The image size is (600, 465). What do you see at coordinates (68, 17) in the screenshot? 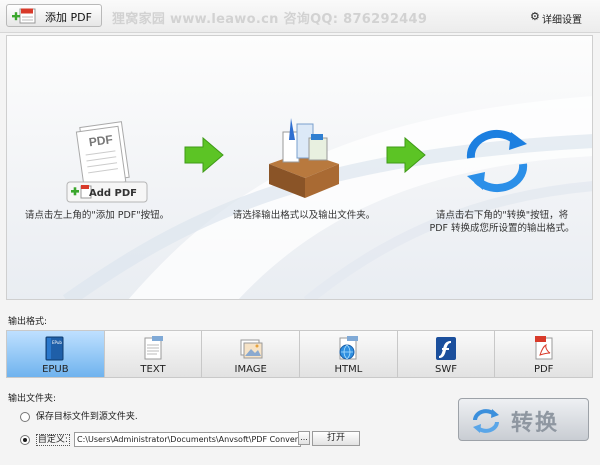
I see `add-pdf-label: 添加 PDF` at bounding box center [68, 17].